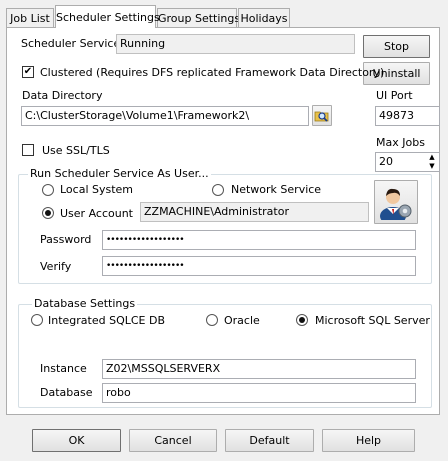 Image resolution: width=448 pixels, height=461 pixels. What do you see at coordinates (76, 150) in the screenshot?
I see `ssl-label: Use SSL/TLS` at bounding box center [76, 150].